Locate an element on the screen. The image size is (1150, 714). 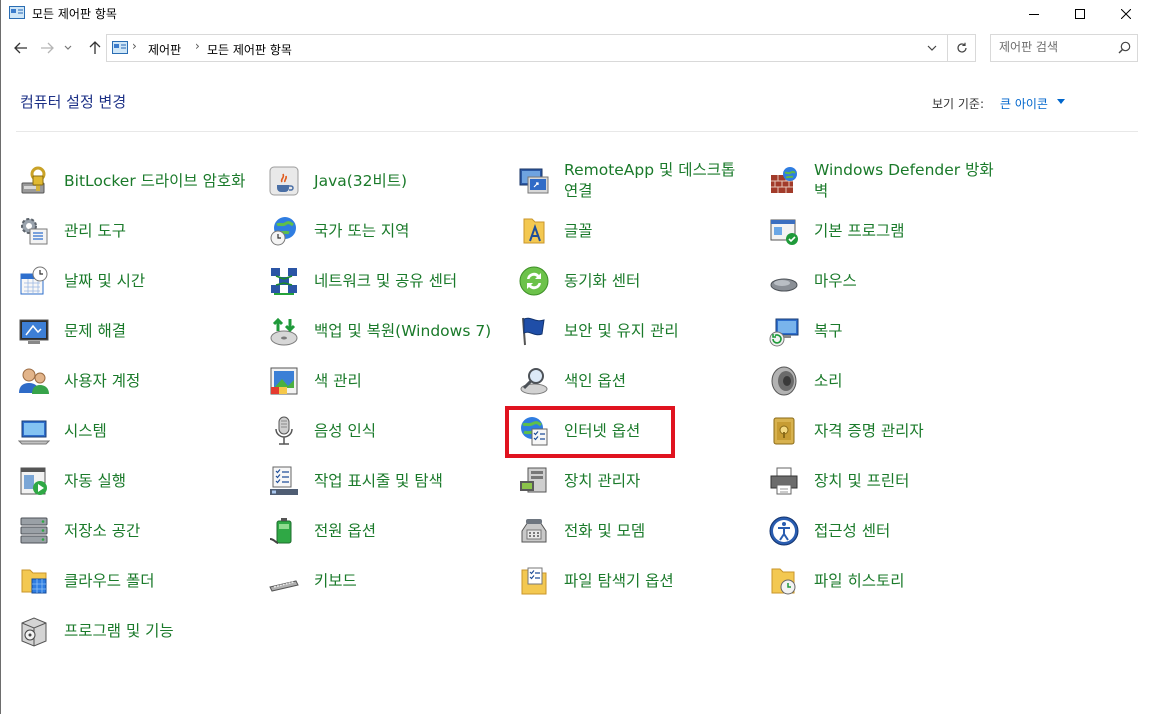
sound-icon is located at coordinates (784, 381).